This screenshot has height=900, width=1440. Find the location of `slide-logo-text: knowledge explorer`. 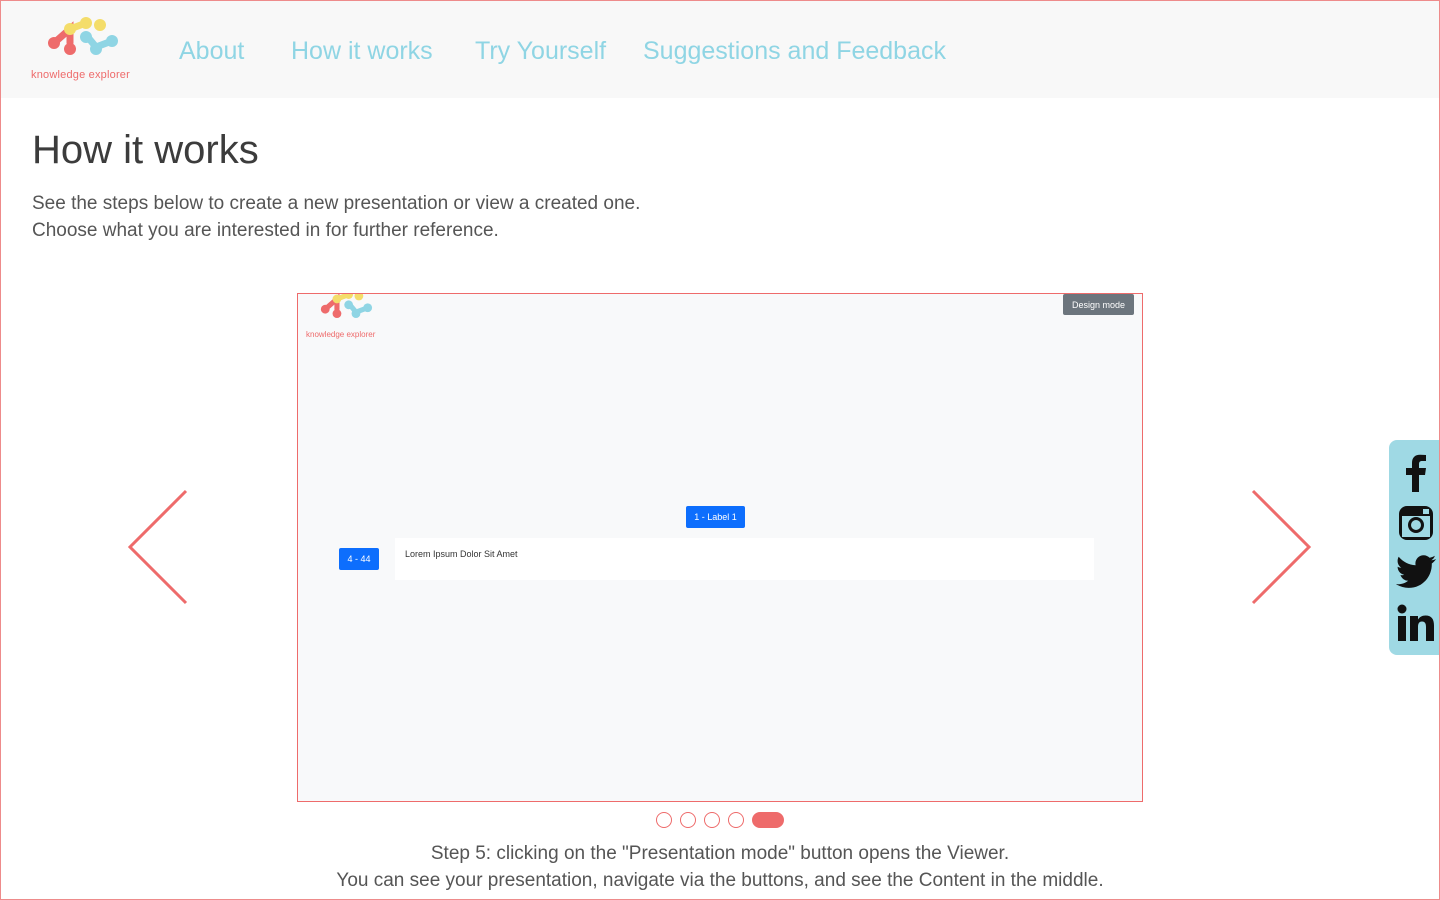

slide-logo-text: knowledge explorer is located at coordinates (341, 334).